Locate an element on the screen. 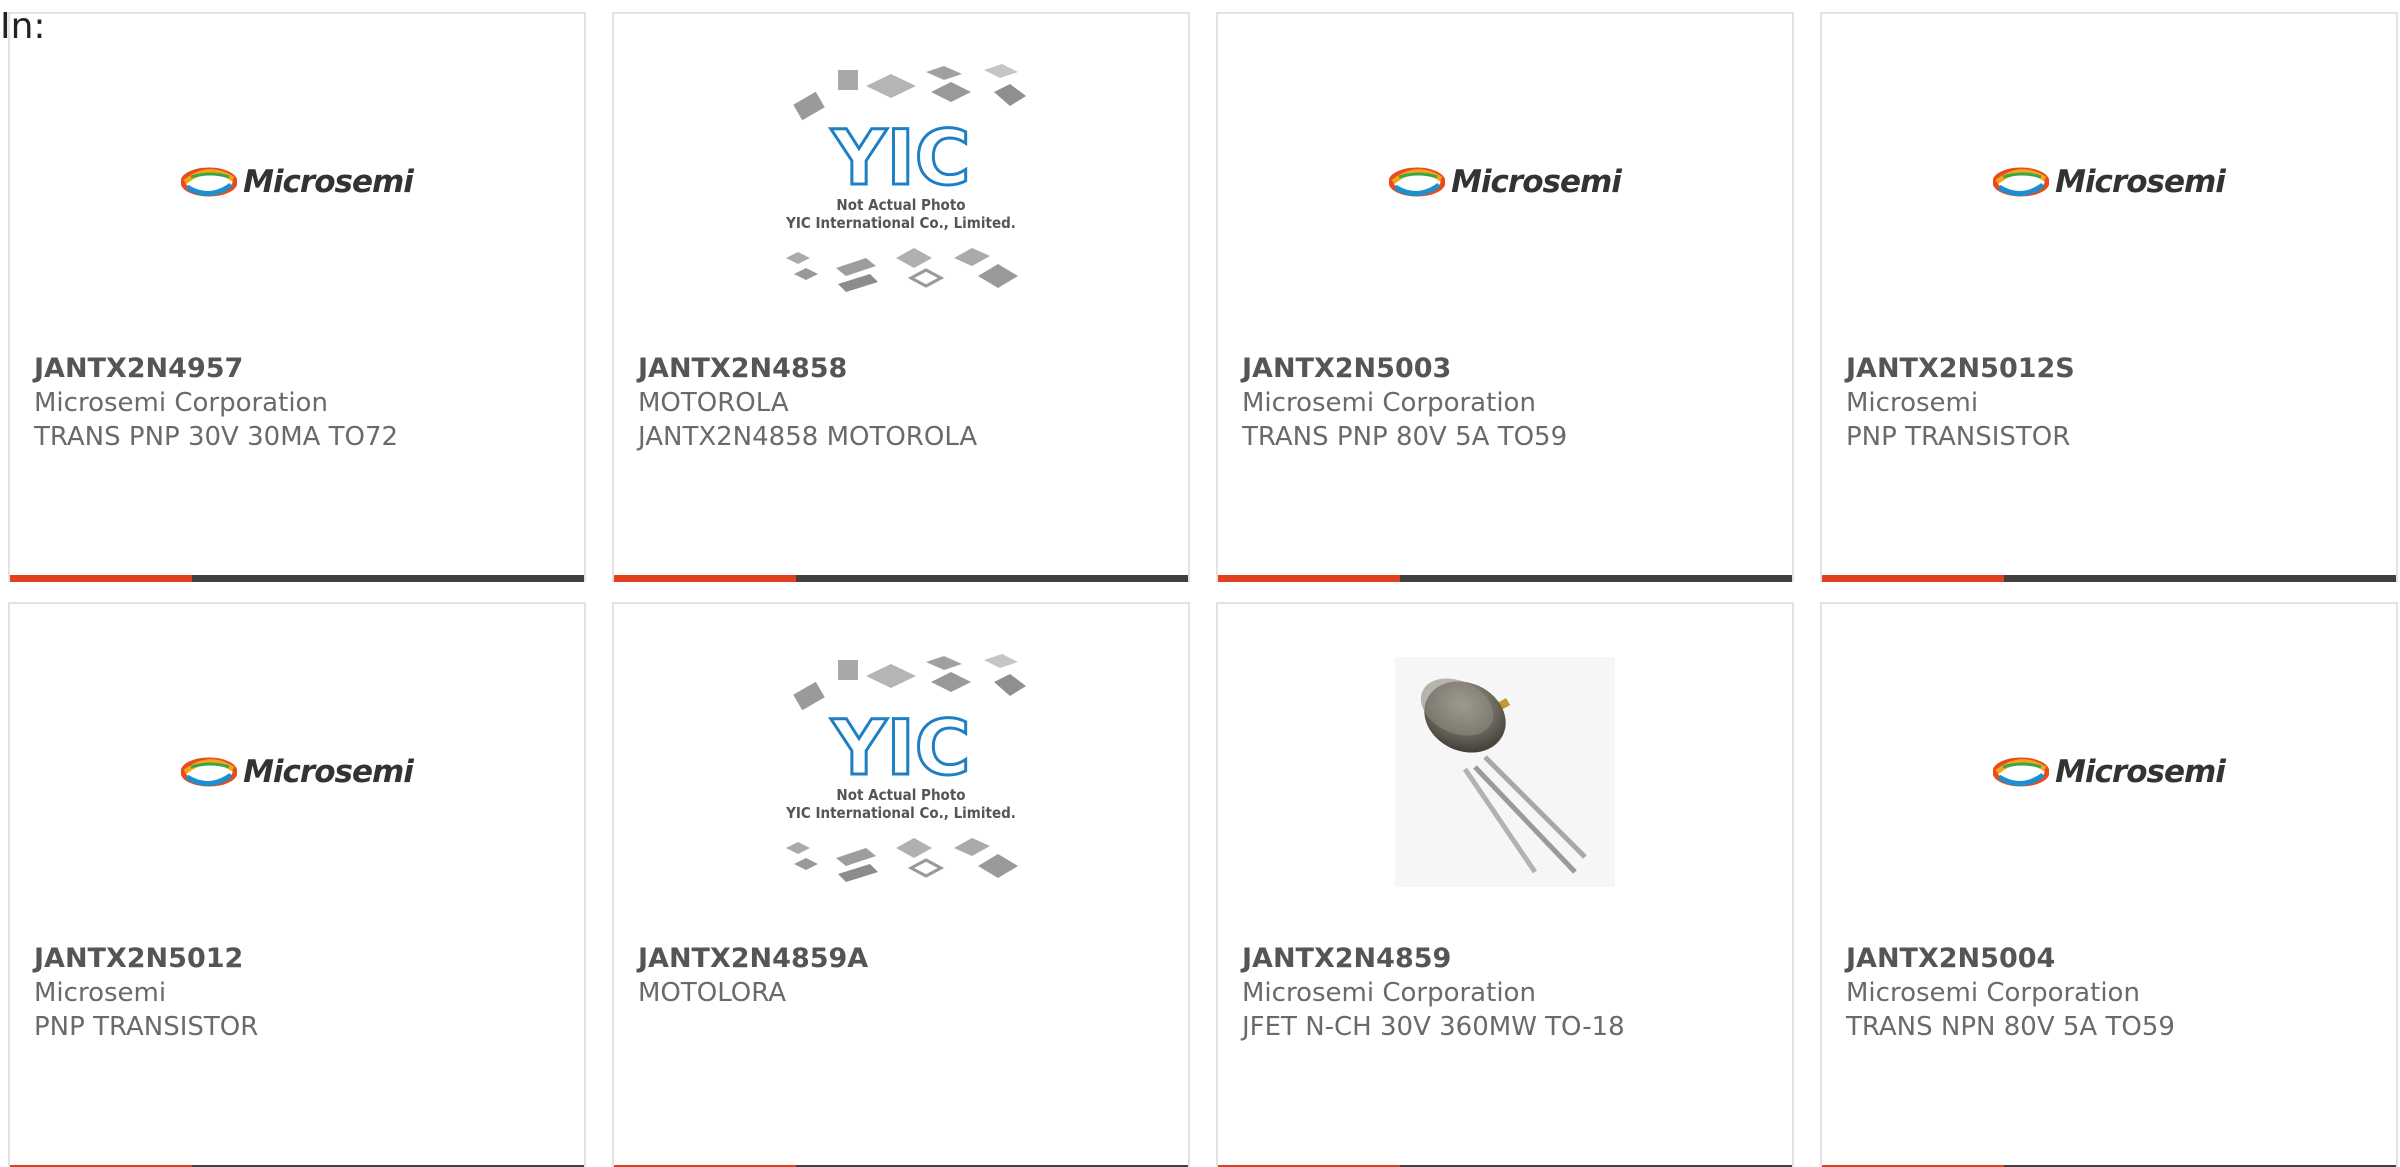 This screenshot has height=1167, width=2400. part-number: JANTX2N5003 is located at coordinates (1511, 369).